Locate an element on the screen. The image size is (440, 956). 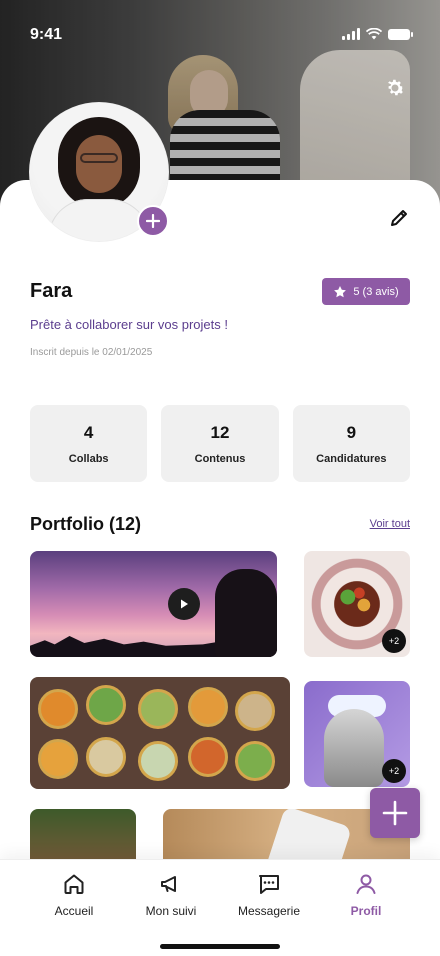
megaphone-icon is located at coordinates (168, 884).